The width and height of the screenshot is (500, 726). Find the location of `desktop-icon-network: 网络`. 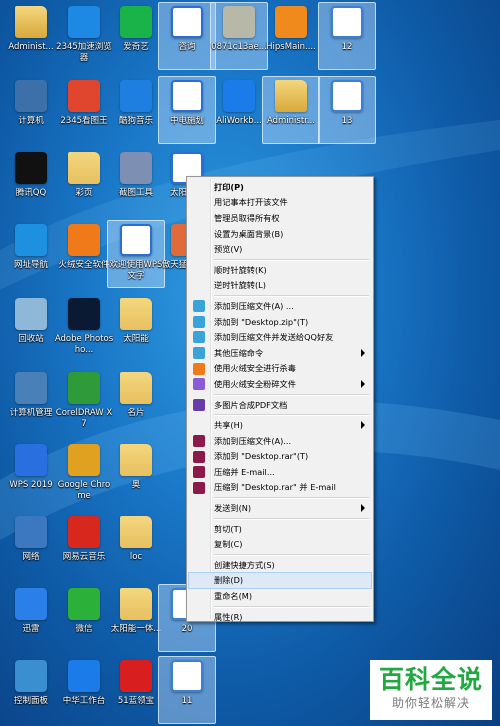

desktop-icon-network: 网络 is located at coordinates (31, 546).